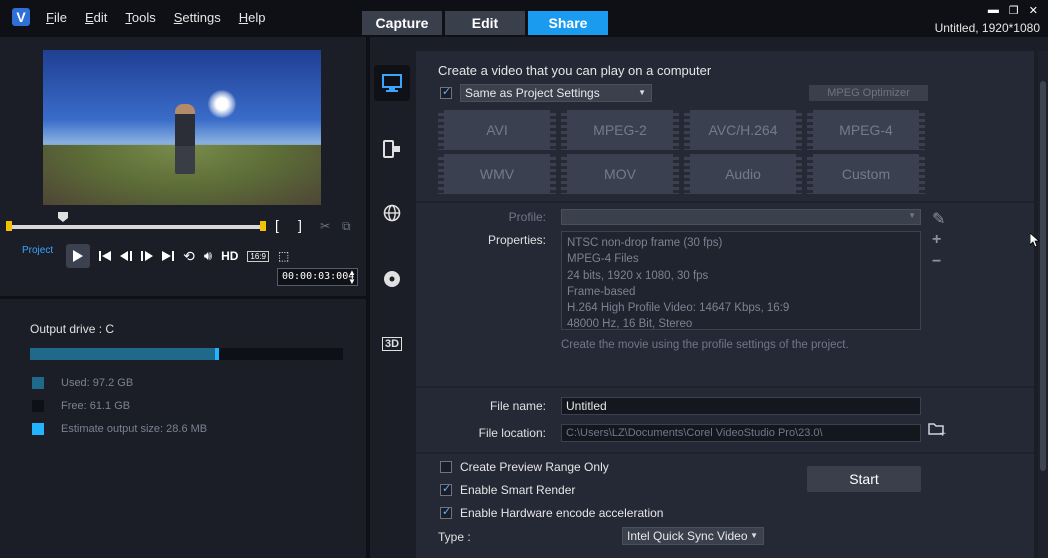 This screenshot has width=1048, height=558. I want to click on menu-settings: Settings, so click(197, 17).